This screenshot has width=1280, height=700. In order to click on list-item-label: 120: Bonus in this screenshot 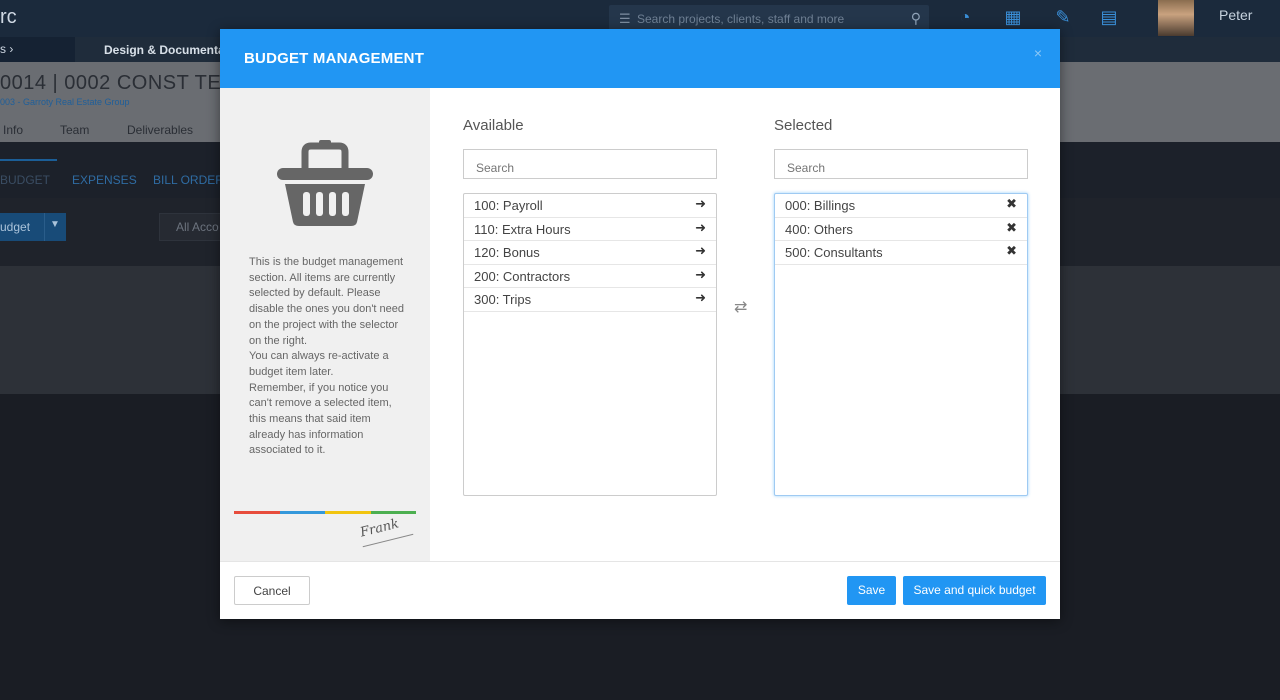, I will do `click(507, 252)`.